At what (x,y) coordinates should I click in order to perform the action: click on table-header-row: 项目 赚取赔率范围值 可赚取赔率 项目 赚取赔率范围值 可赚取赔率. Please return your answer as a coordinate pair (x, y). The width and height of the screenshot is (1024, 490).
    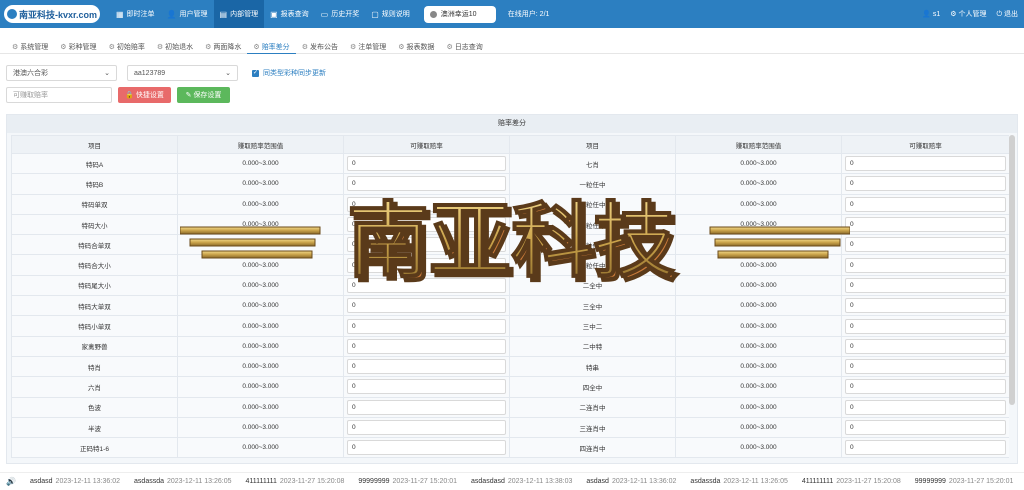
    Looking at the image, I should click on (510, 144).